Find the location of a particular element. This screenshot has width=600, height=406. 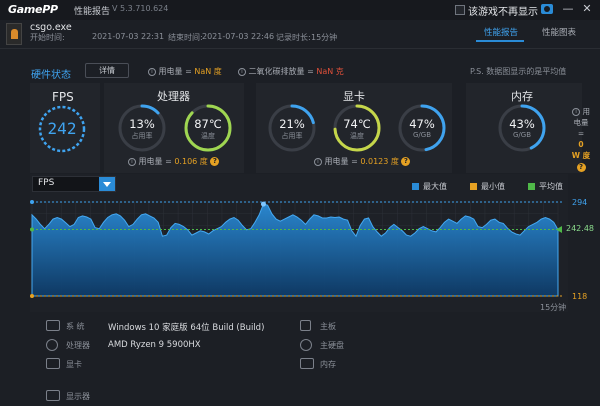

os-value: Windows 10 家庭版 64位 Build (Build) is located at coordinates (186, 328).